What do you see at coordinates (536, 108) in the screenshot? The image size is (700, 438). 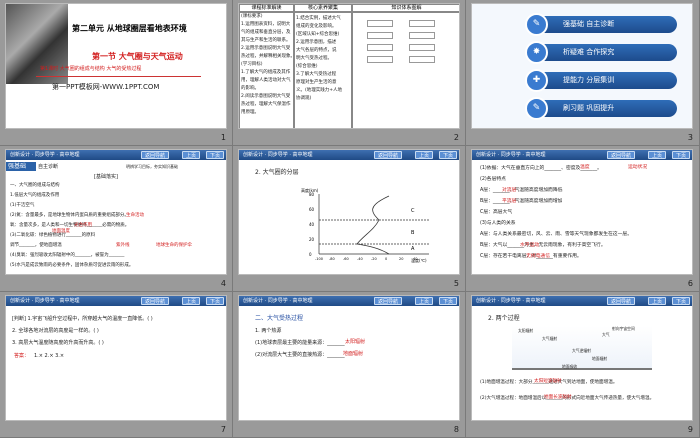 I see `menu-icon: ✎` at bounding box center [536, 108].